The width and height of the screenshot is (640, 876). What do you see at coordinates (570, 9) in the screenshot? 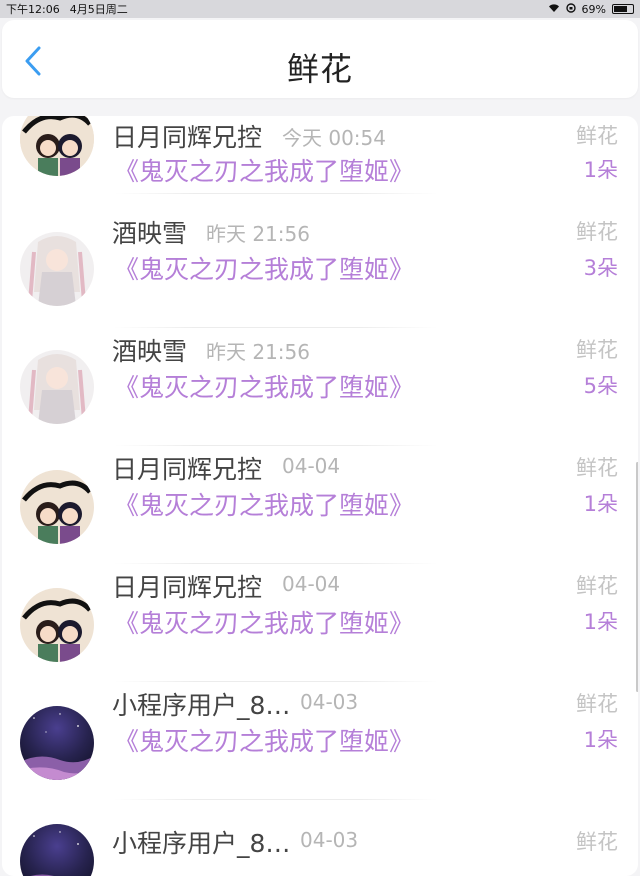
I see `orientation-lock-icon` at bounding box center [570, 9].